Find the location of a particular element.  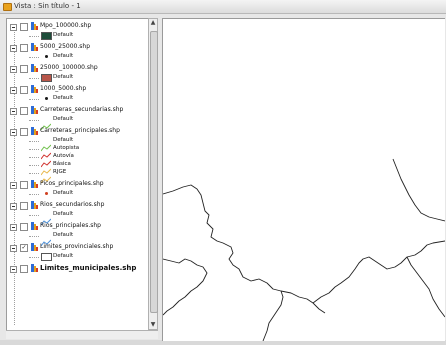

layer-name: Limites_provinciales.shp is located at coordinates (76, 247).